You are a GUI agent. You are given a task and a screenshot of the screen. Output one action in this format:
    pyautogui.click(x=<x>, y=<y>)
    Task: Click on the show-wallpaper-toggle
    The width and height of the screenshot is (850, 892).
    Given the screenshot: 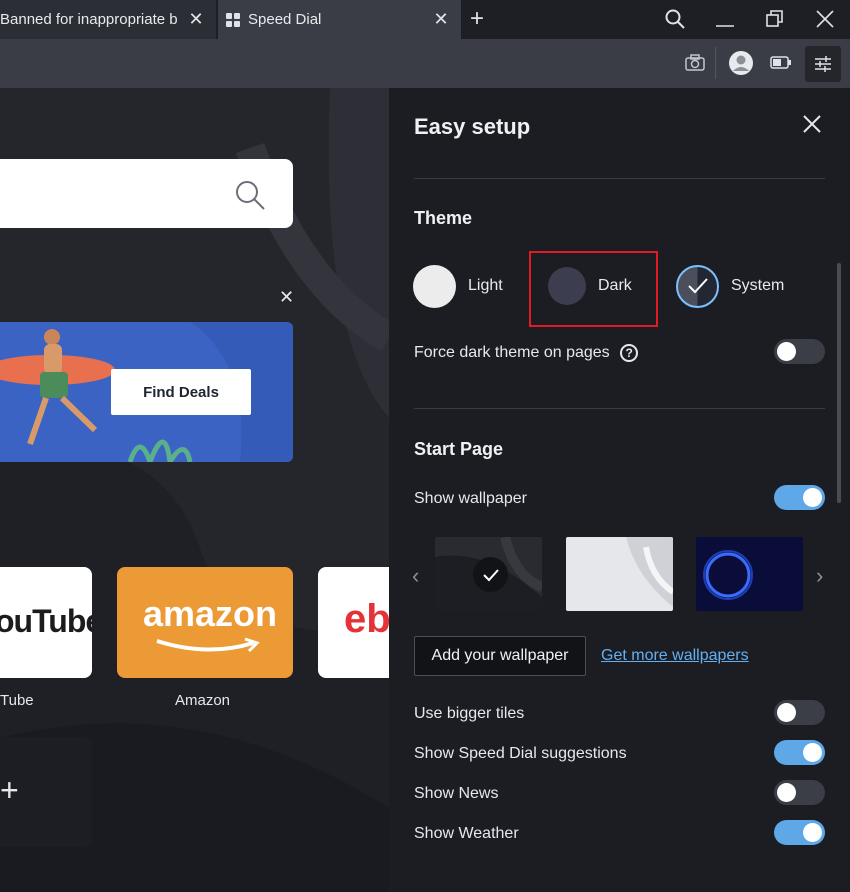 What is the action you would take?
    pyautogui.click(x=799, y=497)
    